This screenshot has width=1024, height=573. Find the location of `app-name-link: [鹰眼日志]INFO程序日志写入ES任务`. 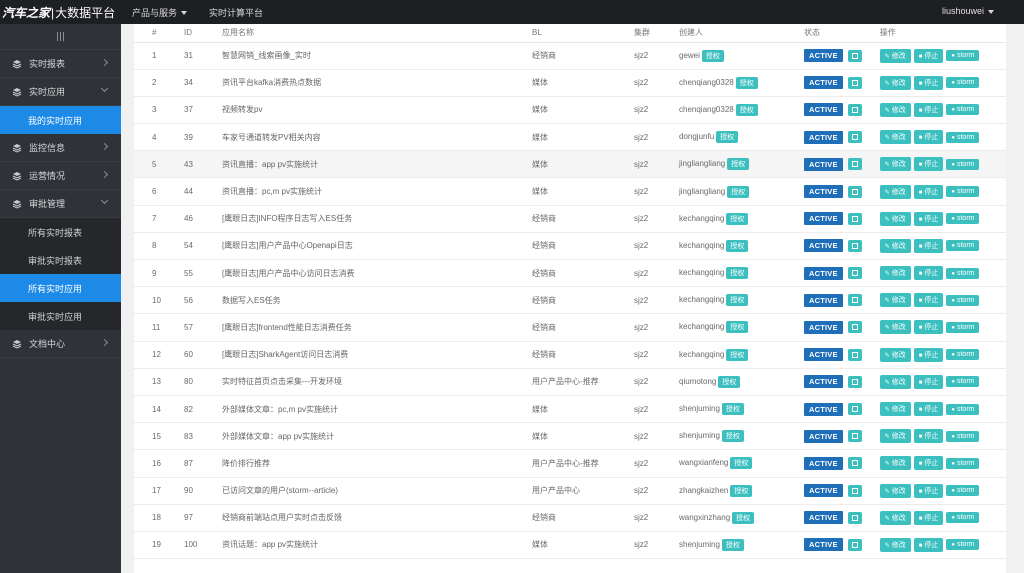

app-name-link: [鹰眼日志]INFO程序日志写入ES任务 is located at coordinates (287, 218).